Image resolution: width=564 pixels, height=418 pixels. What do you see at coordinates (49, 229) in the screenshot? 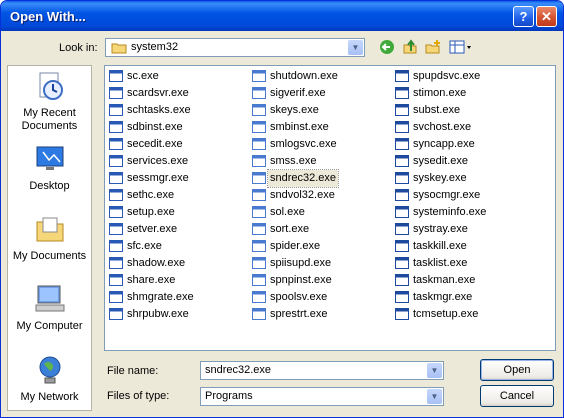
I see `my-documents-icon` at bounding box center [49, 229].